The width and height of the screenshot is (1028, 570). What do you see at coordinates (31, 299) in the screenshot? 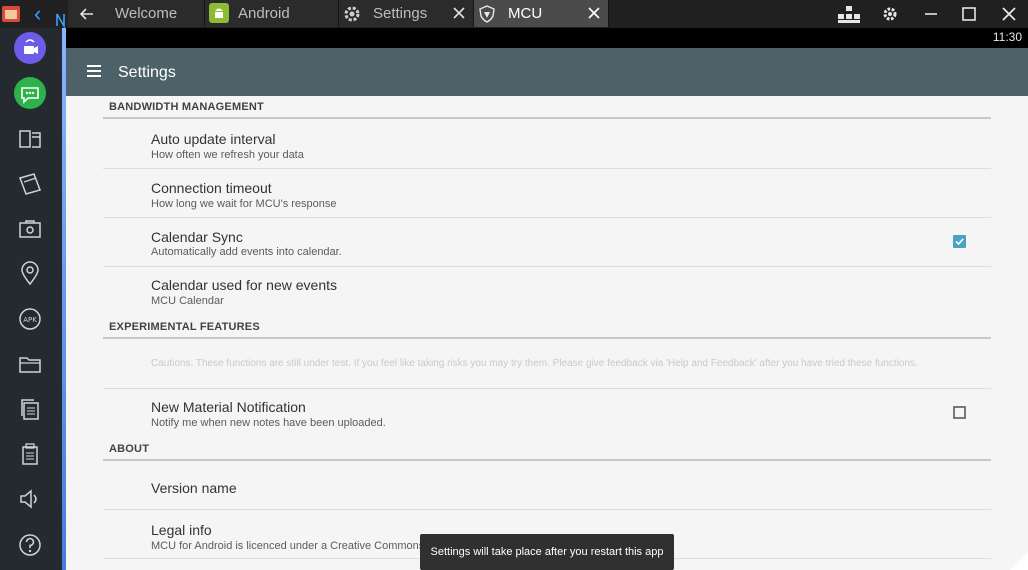
I see `side-dock: APK` at bounding box center [31, 299].